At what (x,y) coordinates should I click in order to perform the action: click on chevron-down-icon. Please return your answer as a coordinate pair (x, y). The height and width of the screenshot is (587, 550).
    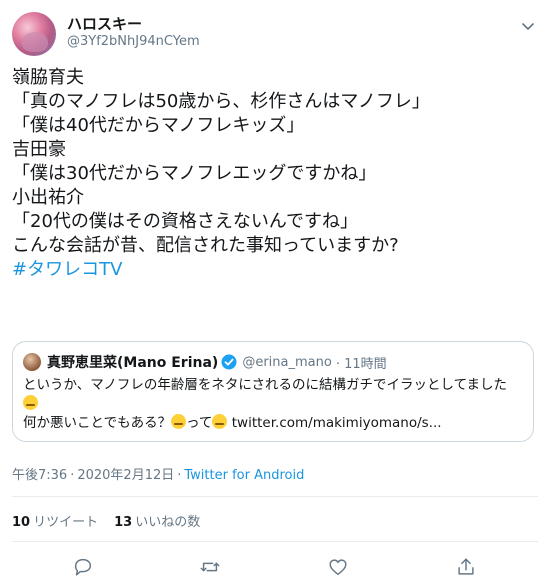
    Looking at the image, I should click on (528, 26).